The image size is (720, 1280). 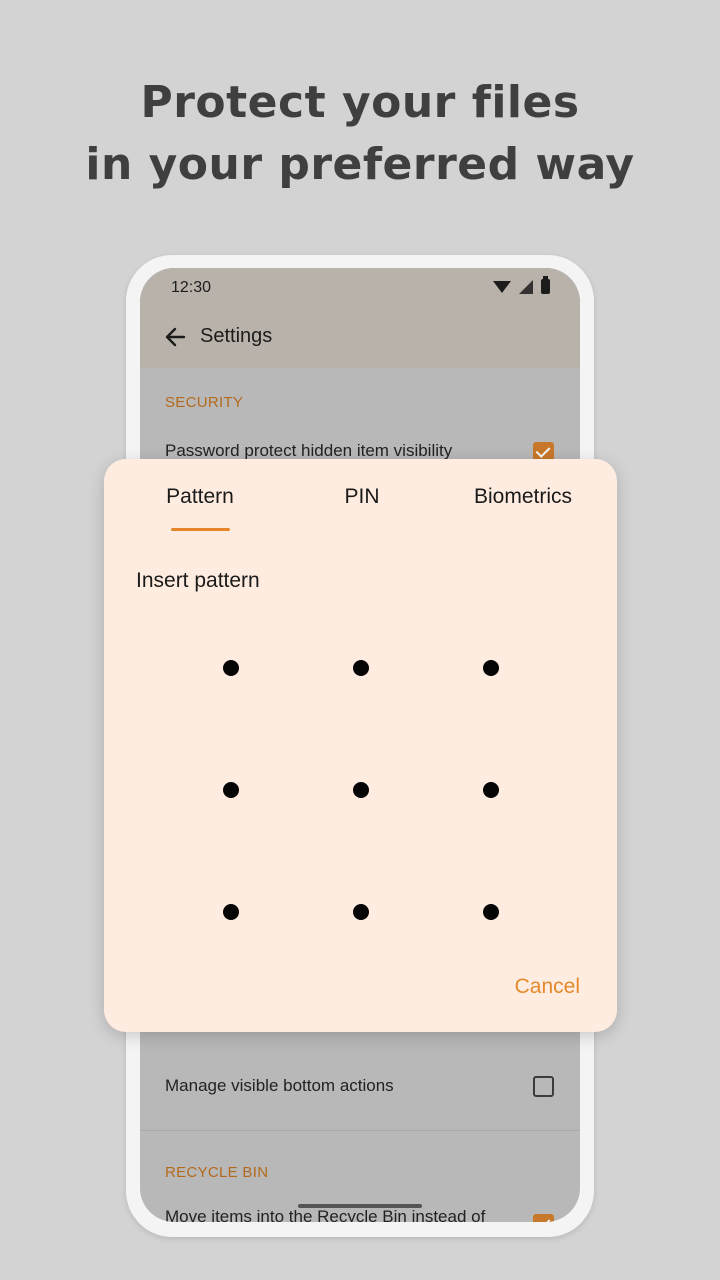 I want to click on tab-pattern: Pattern, so click(x=200, y=497).